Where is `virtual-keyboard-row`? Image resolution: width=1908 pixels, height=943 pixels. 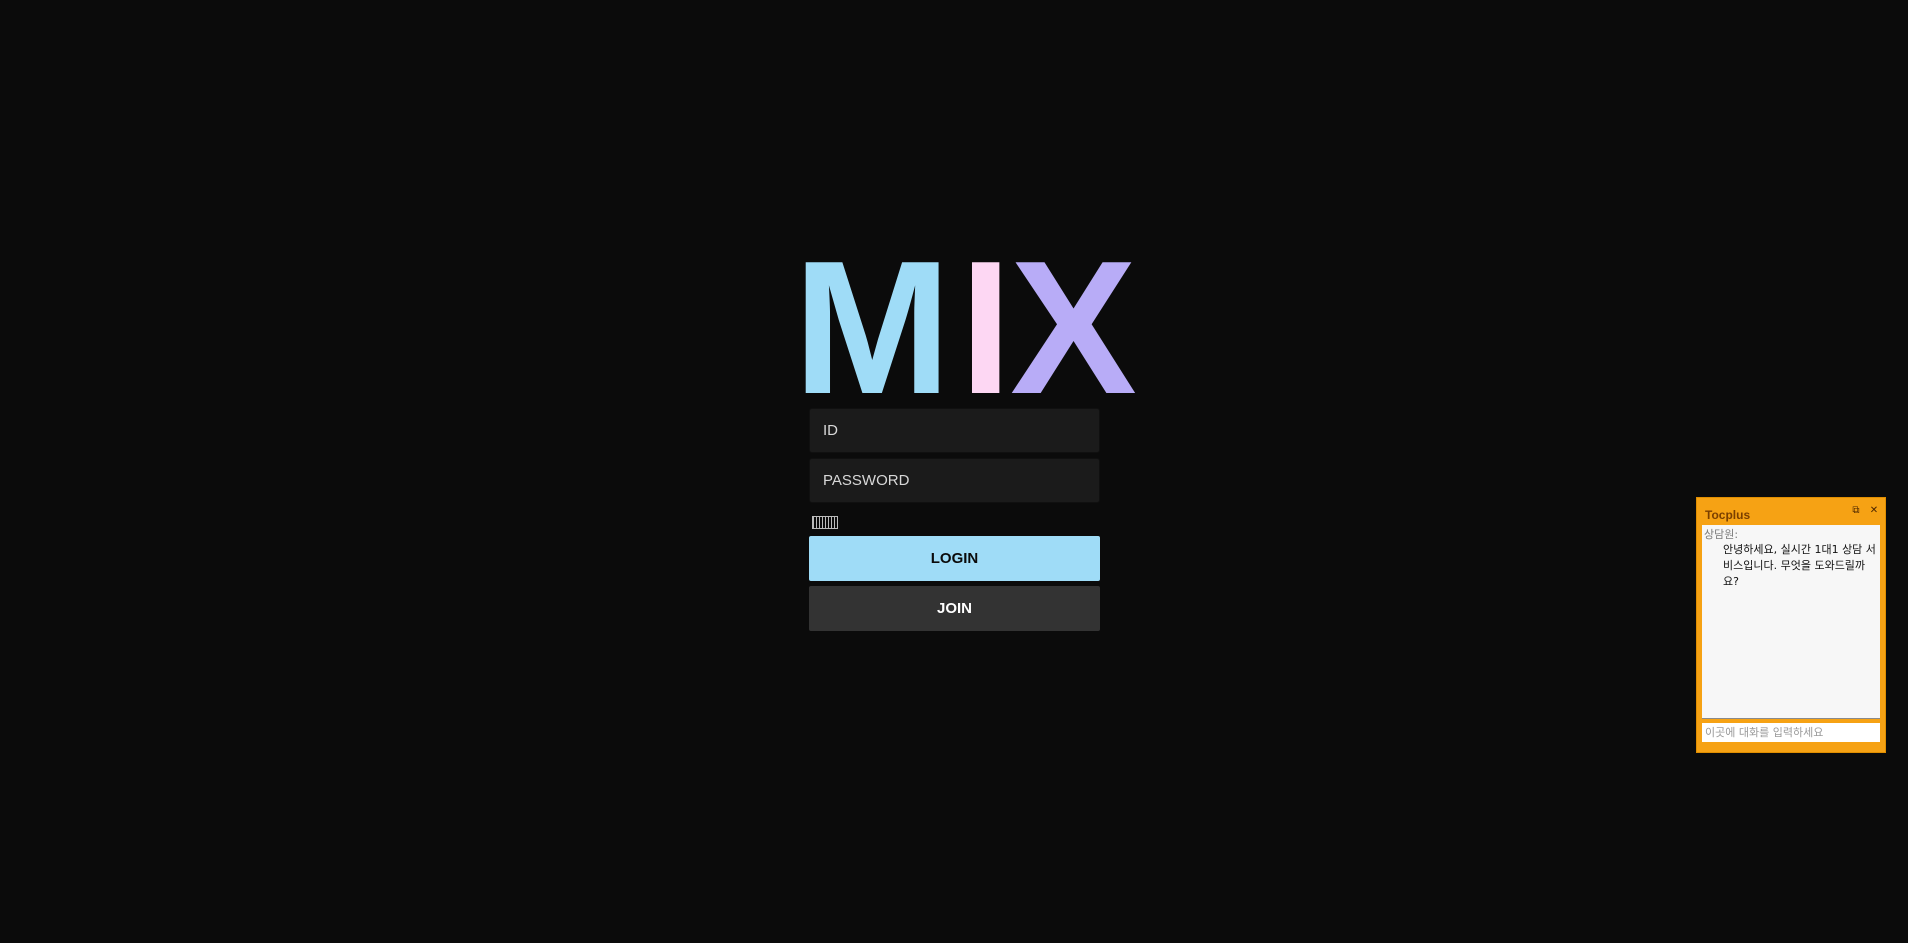
virtual-keyboard-row is located at coordinates (954, 522).